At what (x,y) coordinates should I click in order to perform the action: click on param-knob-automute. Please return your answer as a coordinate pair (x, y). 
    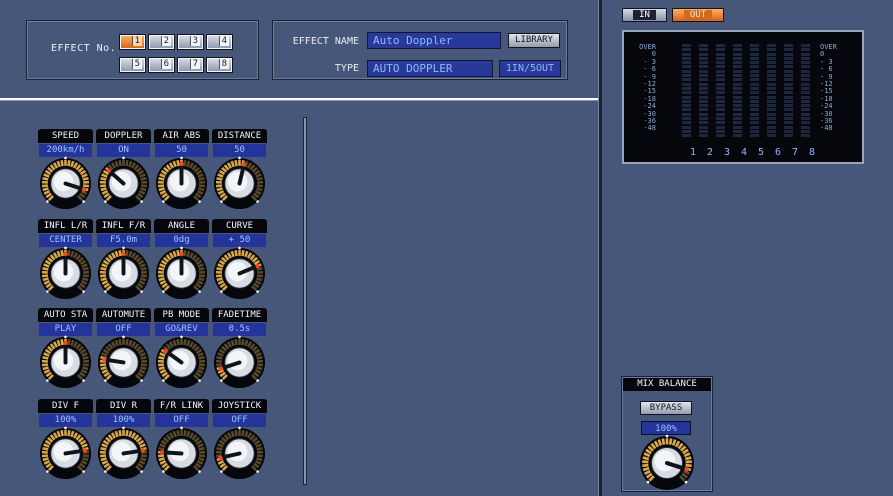
    Looking at the image, I should click on (123, 361).